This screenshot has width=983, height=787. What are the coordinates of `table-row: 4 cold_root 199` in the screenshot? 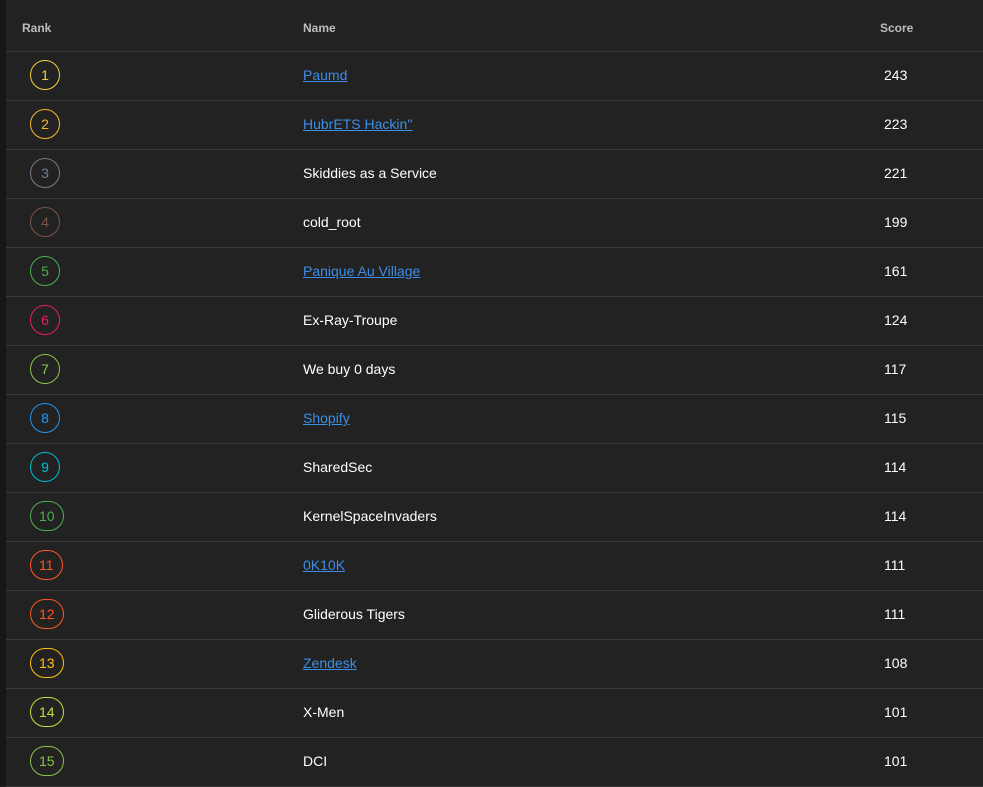 It's located at (494, 223).